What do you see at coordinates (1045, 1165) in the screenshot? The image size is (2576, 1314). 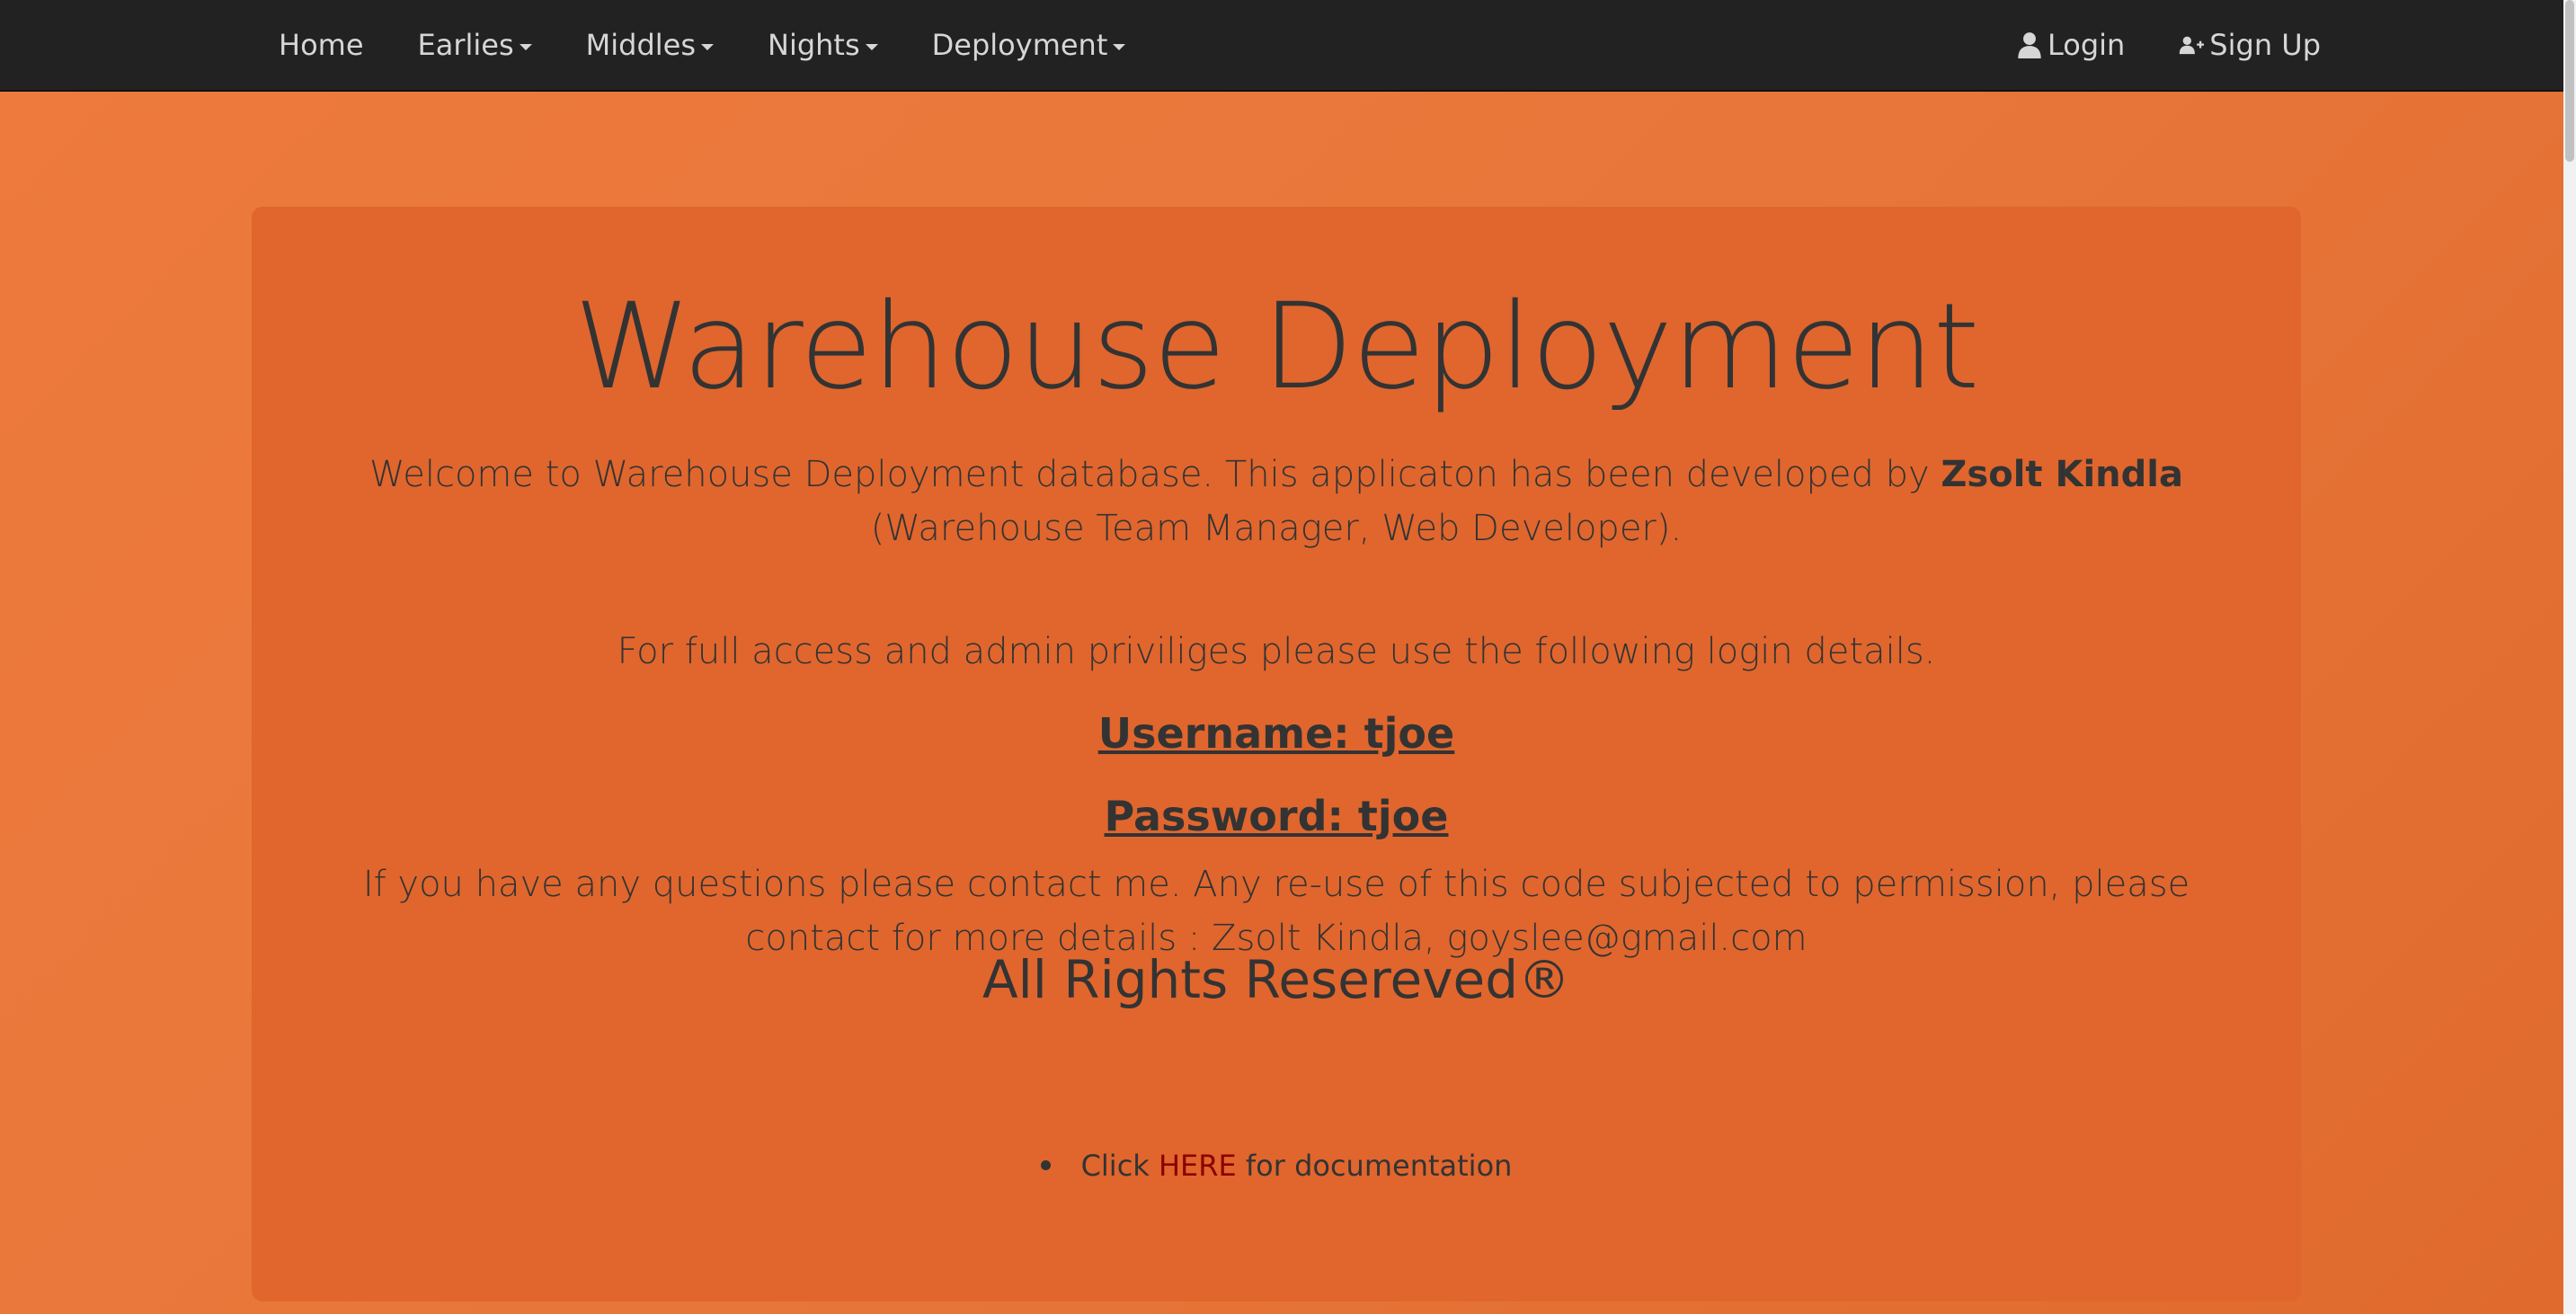 I see `bullet-icon` at bounding box center [1045, 1165].